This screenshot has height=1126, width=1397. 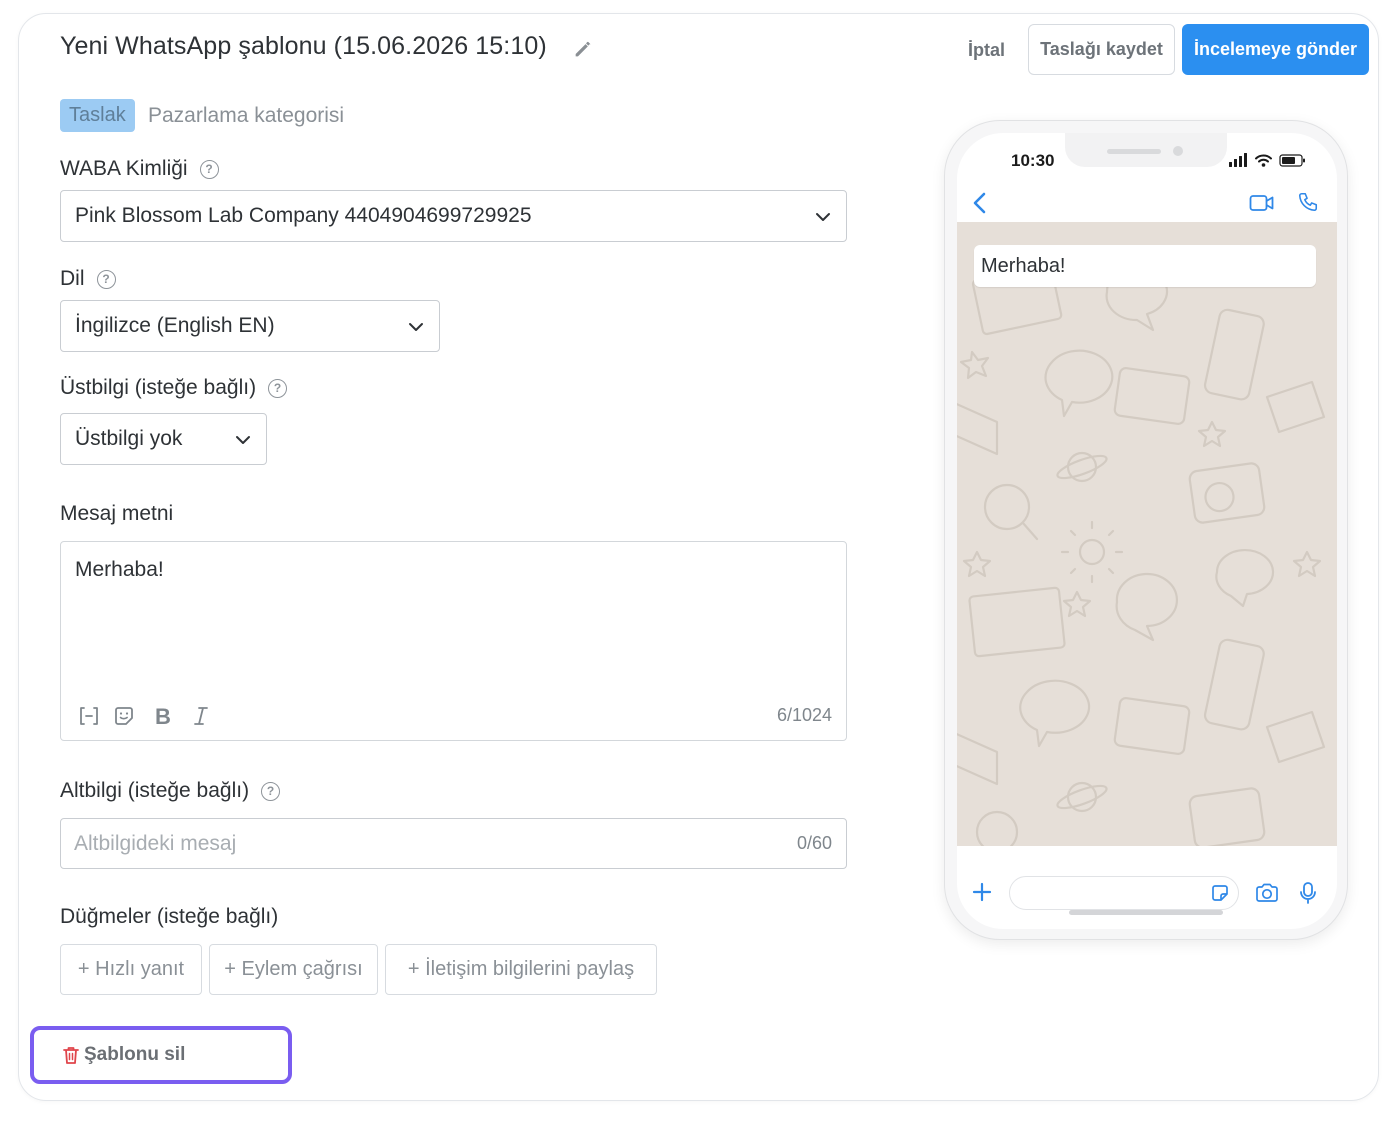 I want to click on language-label-text: Dil, so click(x=72, y=278).